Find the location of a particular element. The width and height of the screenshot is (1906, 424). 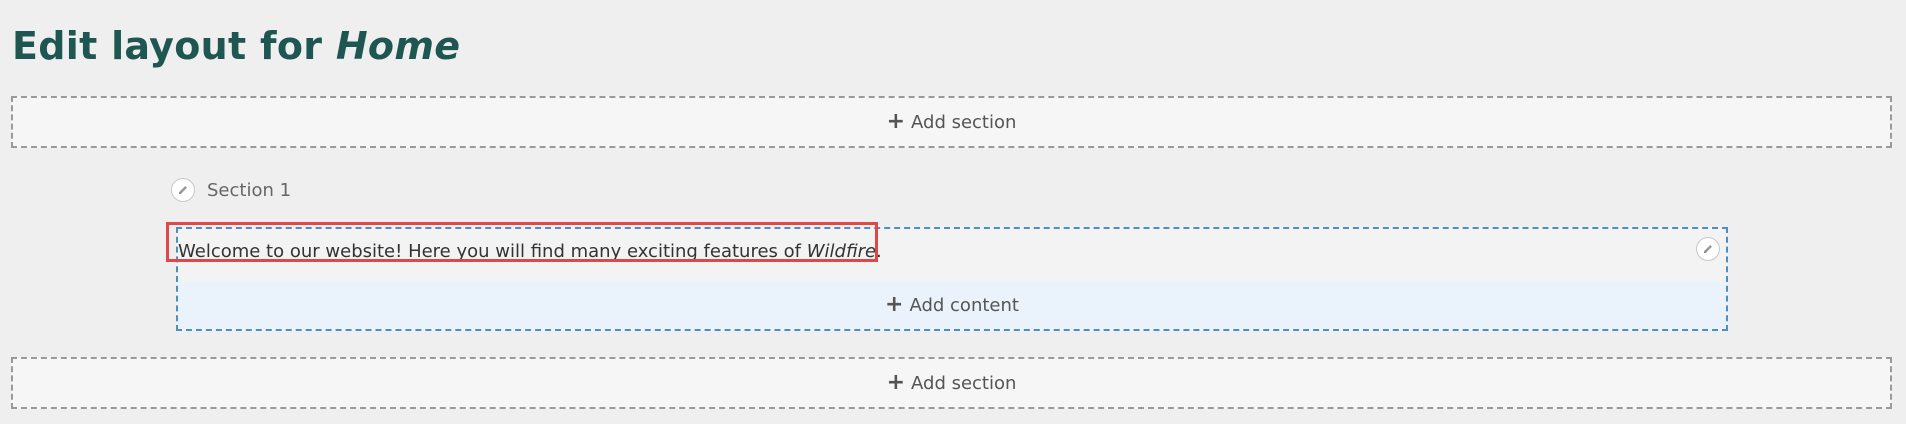

add-content-button: + Add content is located at coordinates (952, 305).